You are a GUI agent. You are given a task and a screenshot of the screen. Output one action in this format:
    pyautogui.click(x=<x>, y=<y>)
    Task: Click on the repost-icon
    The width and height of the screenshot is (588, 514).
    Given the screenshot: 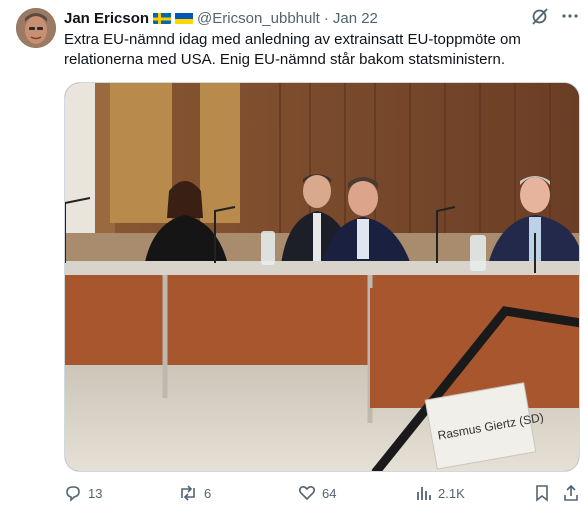 What is the action you would take?
    pyautogui.click(x=188, y=493)
    